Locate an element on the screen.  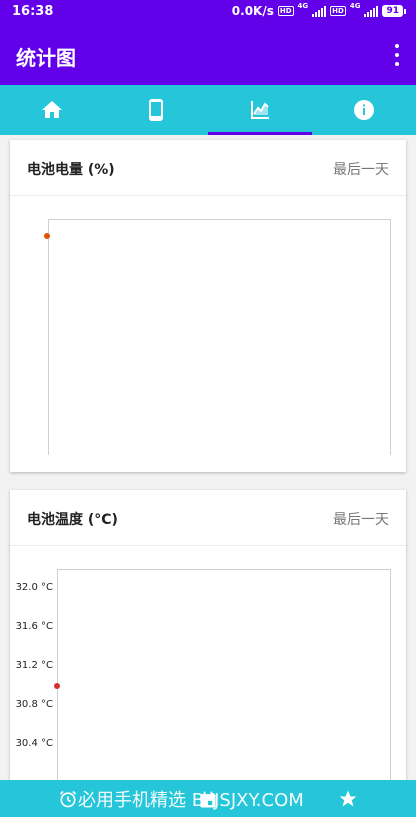
calendar-icon is located at coordinates (208, 800).